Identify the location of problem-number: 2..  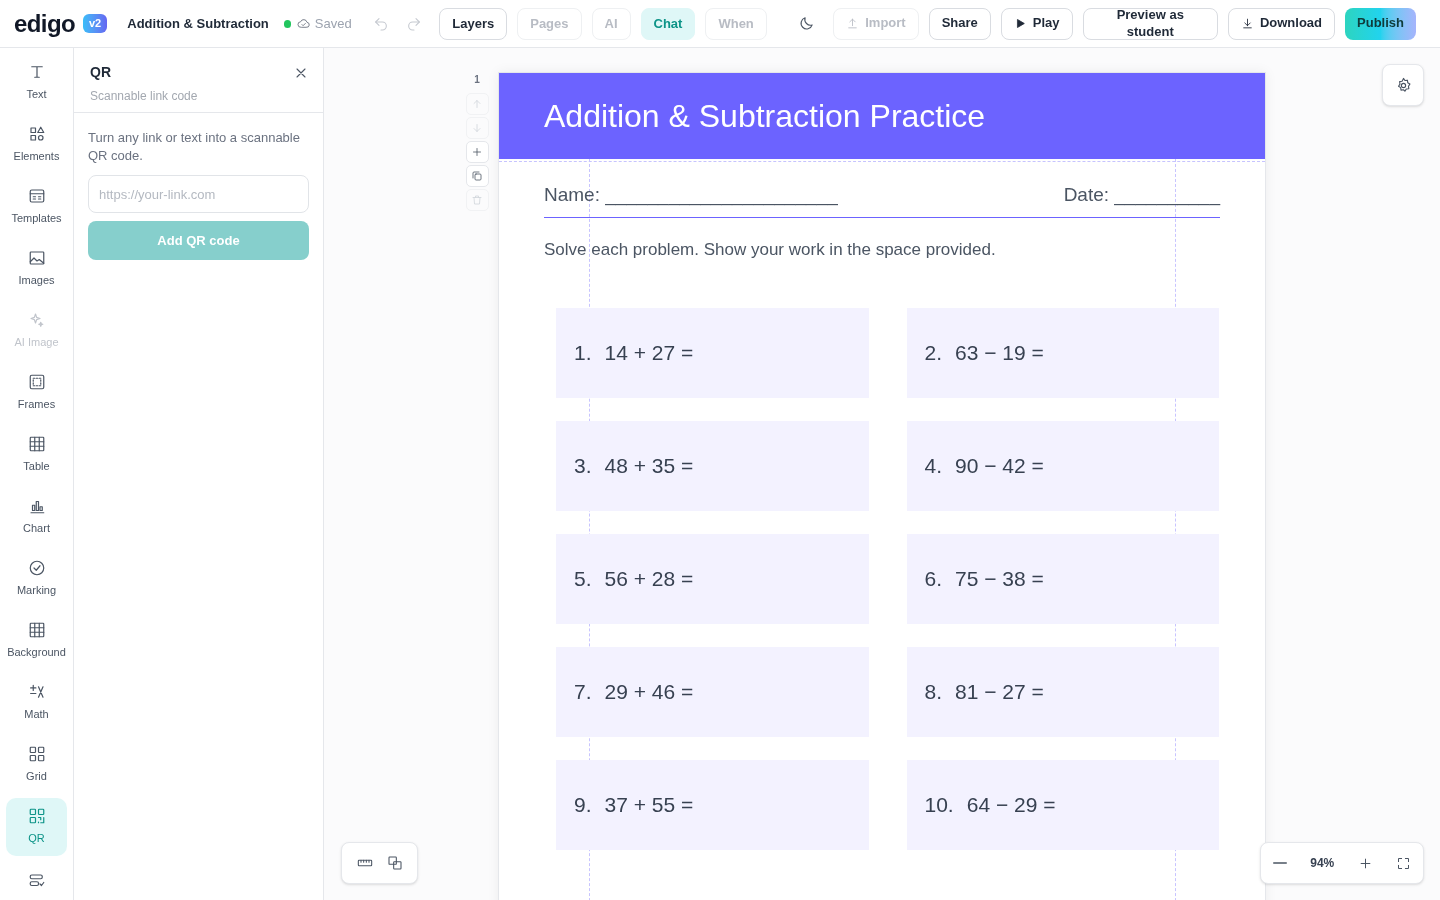
(933, 353).